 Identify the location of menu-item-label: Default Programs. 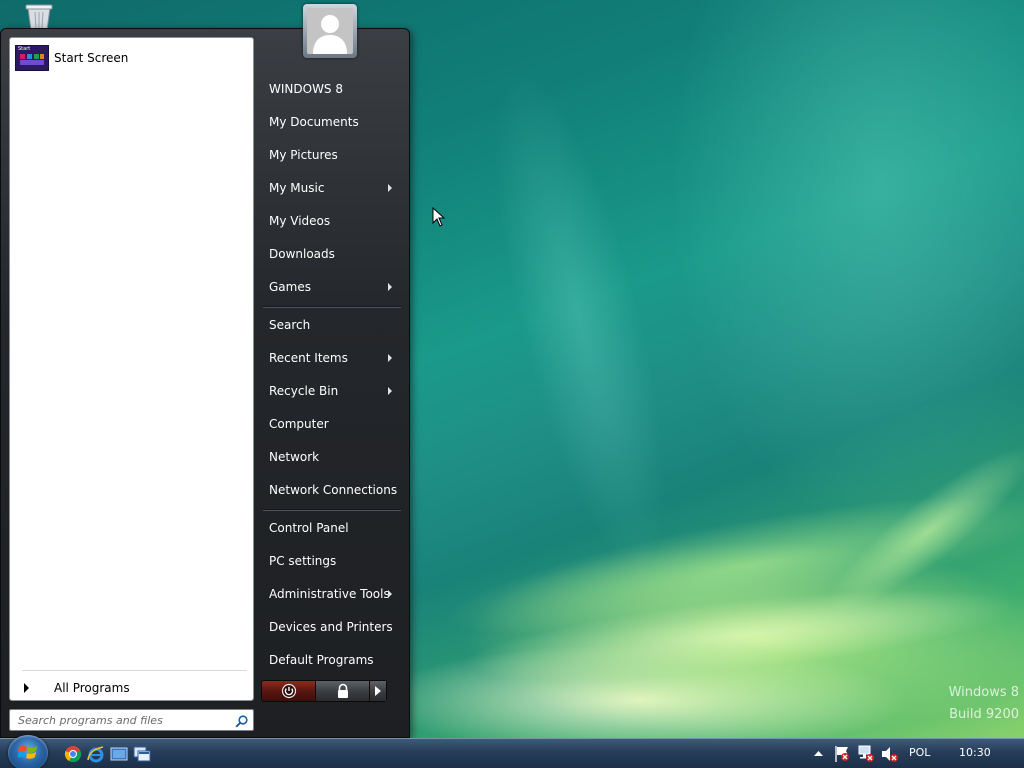
(321, 660).